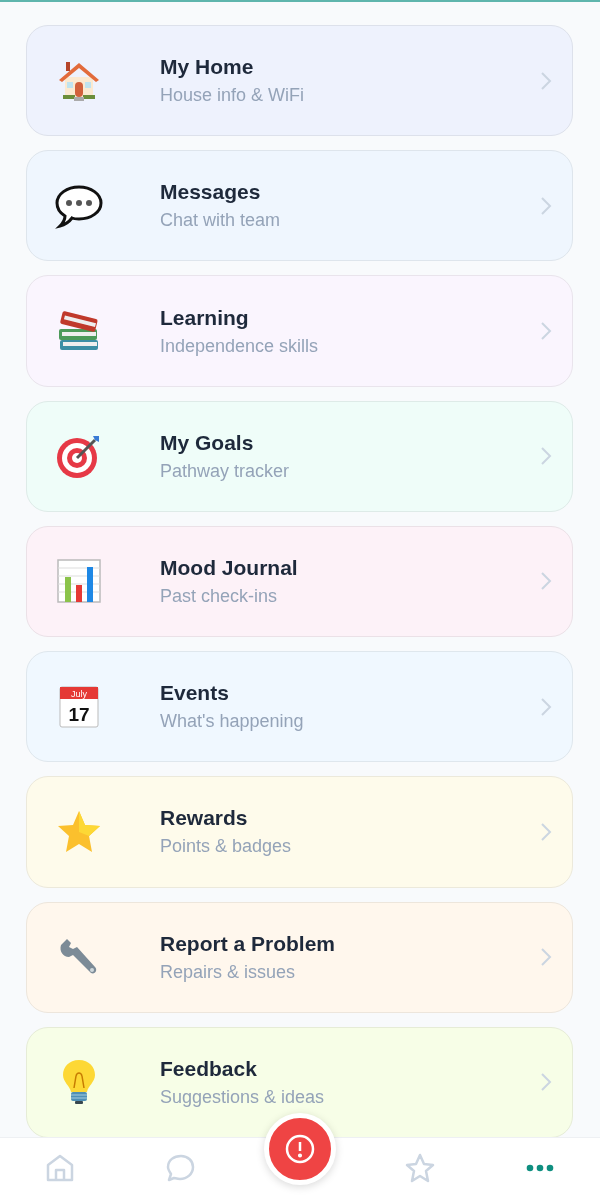 The width and height of the screenshot is (600, 1197). What do you see at coordinates (79, 714) in the screenshot?
I see `calendar-day: 17` at bounding box center [79, 714].